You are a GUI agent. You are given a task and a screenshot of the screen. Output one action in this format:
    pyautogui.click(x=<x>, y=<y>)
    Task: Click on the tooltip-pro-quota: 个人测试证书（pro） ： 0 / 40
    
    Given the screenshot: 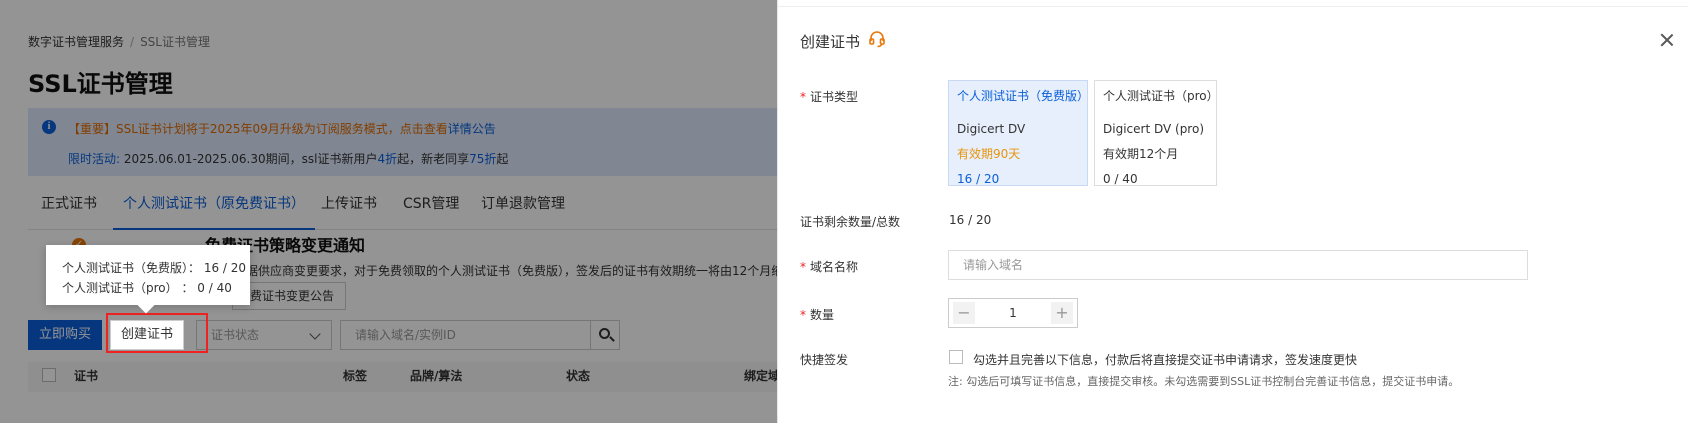 What is the action you would take?
    pyautogui.click(x=147, y=288)
    